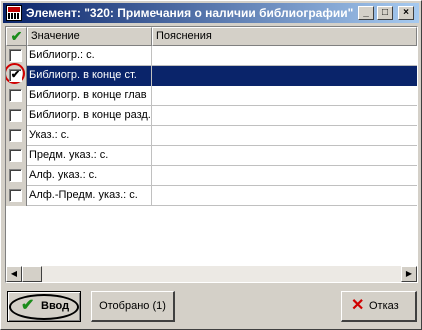 The width and height of the screenshot is (422, 330). I want to click on cancel-button: ✕ Отказ, so click(379, 306).